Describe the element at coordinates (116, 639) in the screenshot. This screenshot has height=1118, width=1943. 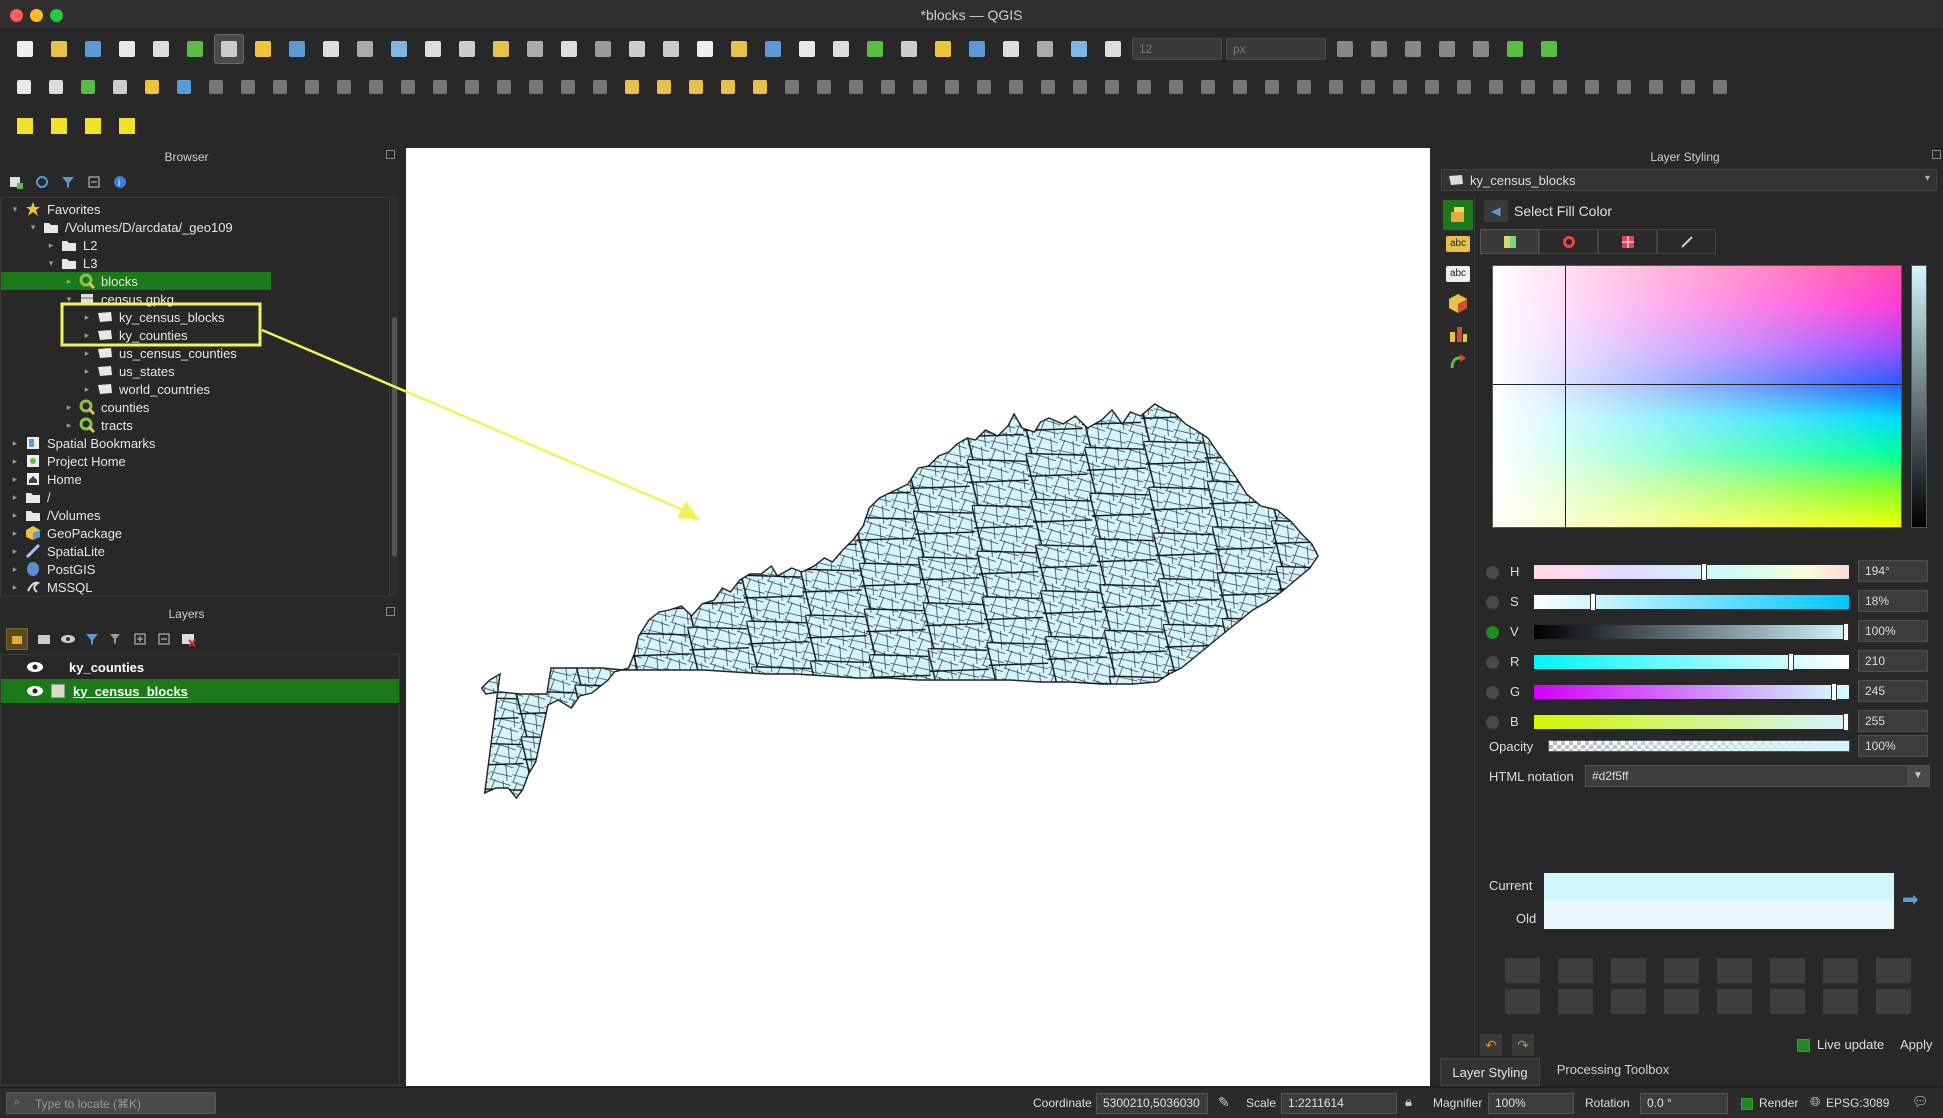
I see `filter-expression-icon` at that location.